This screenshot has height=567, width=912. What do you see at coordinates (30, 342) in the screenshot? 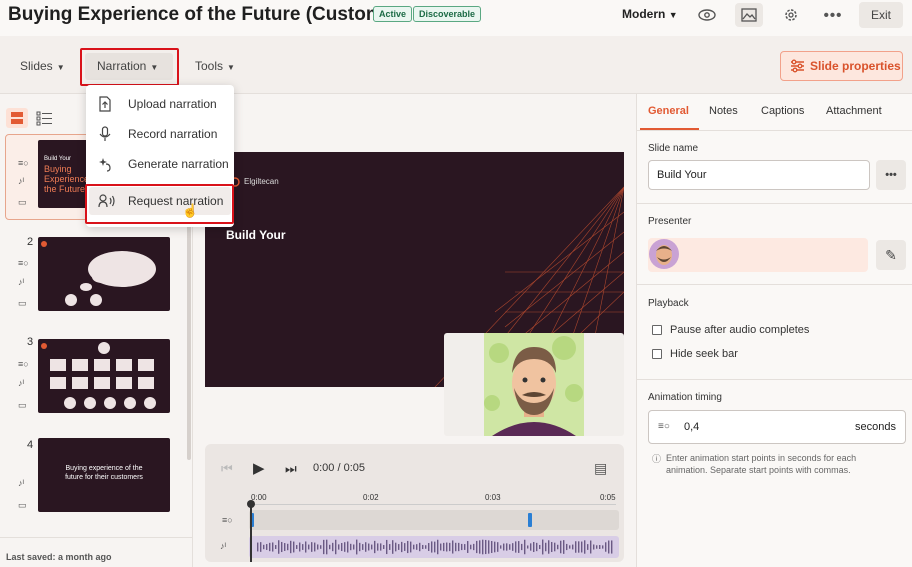
I see `slide-number: 3` at bounding box center [30, 342].